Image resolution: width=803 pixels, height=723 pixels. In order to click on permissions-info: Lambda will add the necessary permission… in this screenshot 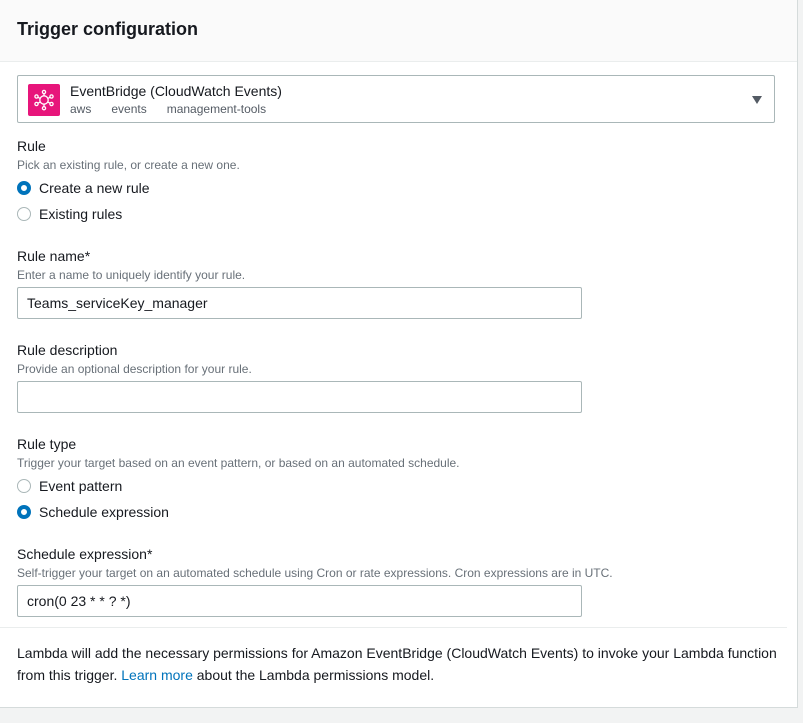, I will do `click(397, 664)`.